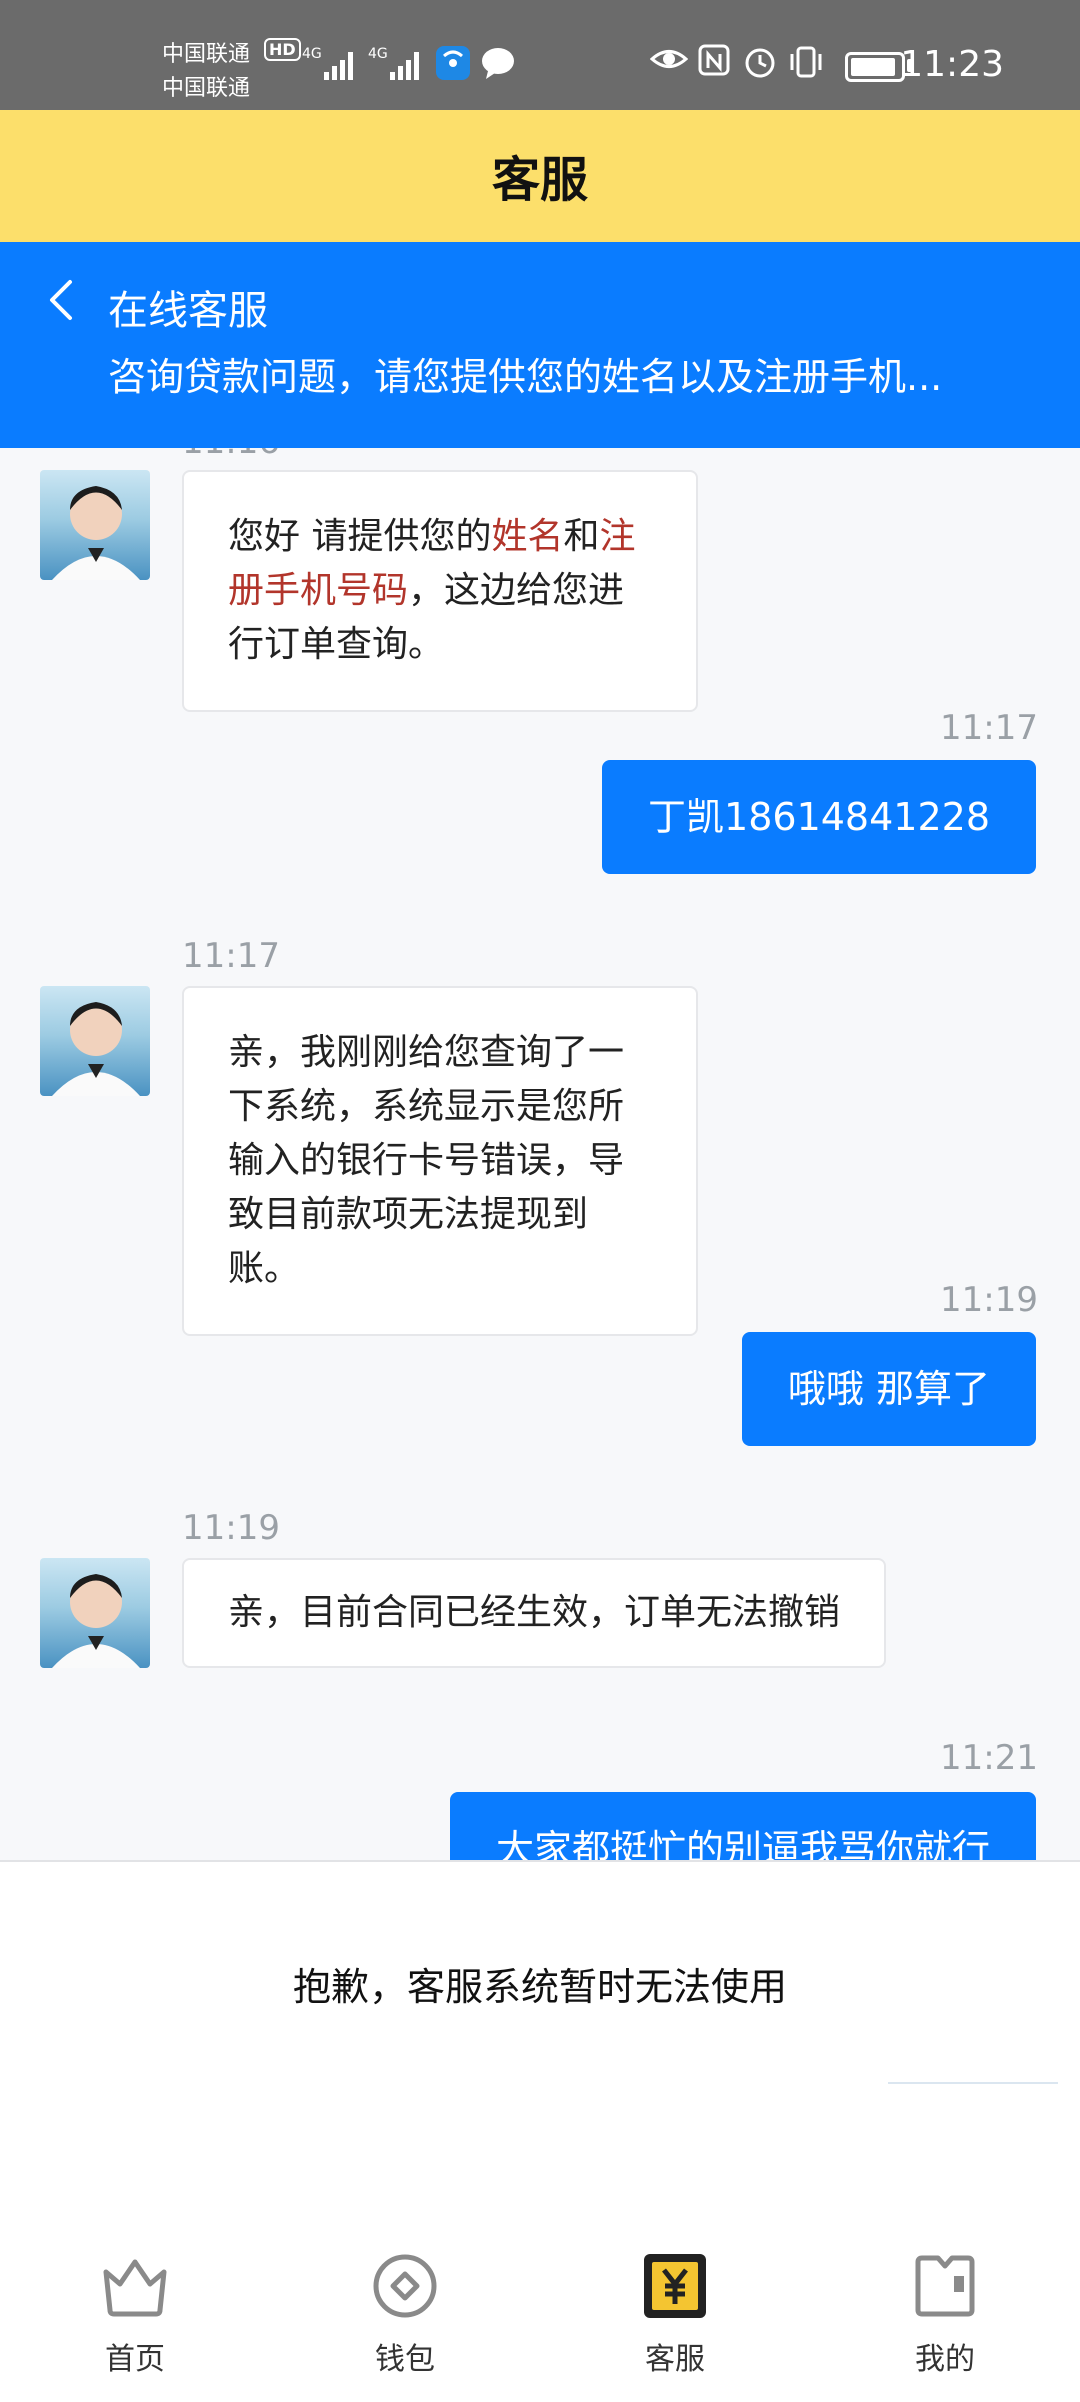 Image resolution: width=1080 pixels, height=2402 pixels. I want to click on message-icon, so click(498, 63).